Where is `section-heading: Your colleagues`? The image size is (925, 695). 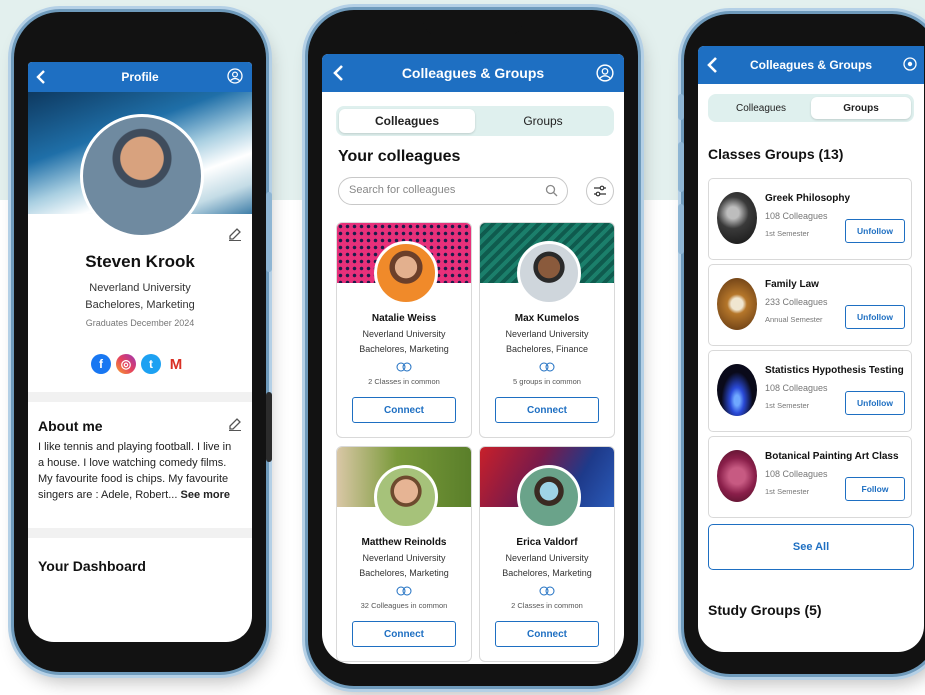
section-heading: Your colleagues is located at coordinates (399, 156).